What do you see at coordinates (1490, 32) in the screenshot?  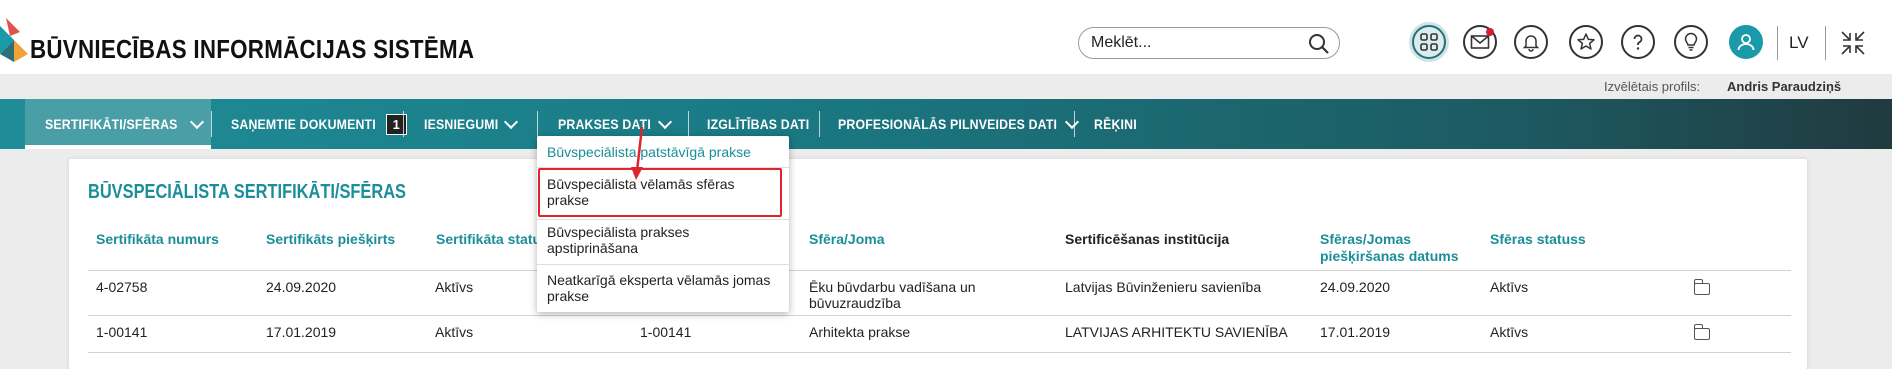 I see `notification-dot` at bounding box center [1490, 32].